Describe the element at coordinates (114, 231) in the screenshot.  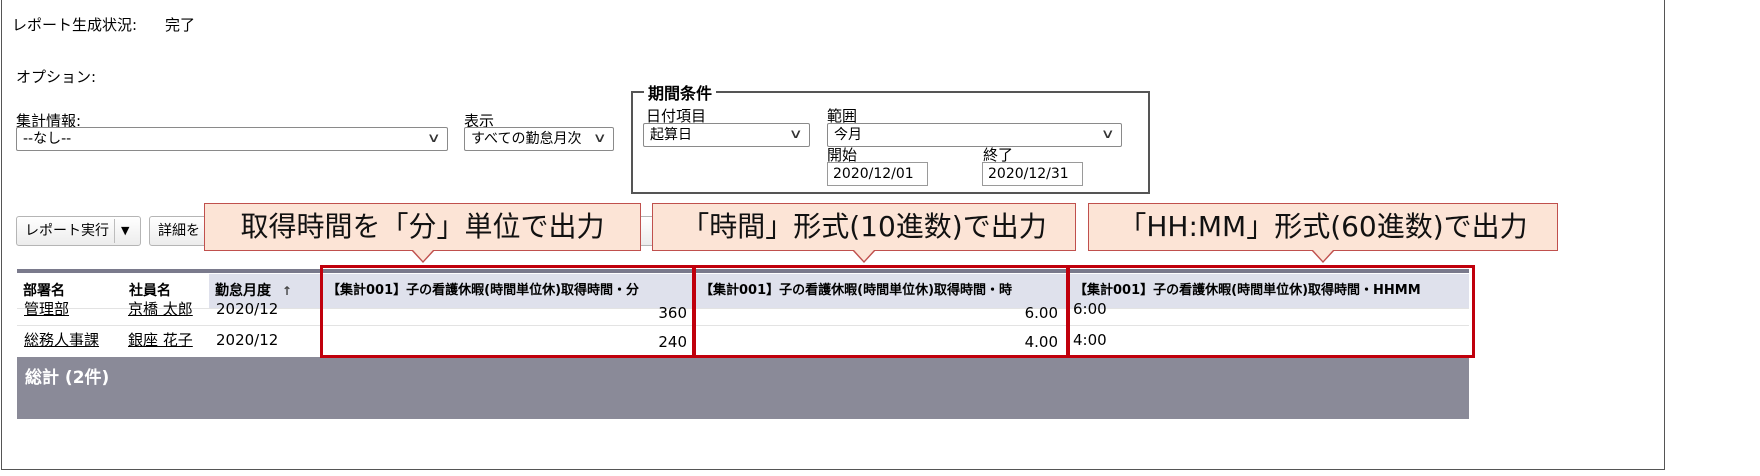
I see `button-divider` at that location.